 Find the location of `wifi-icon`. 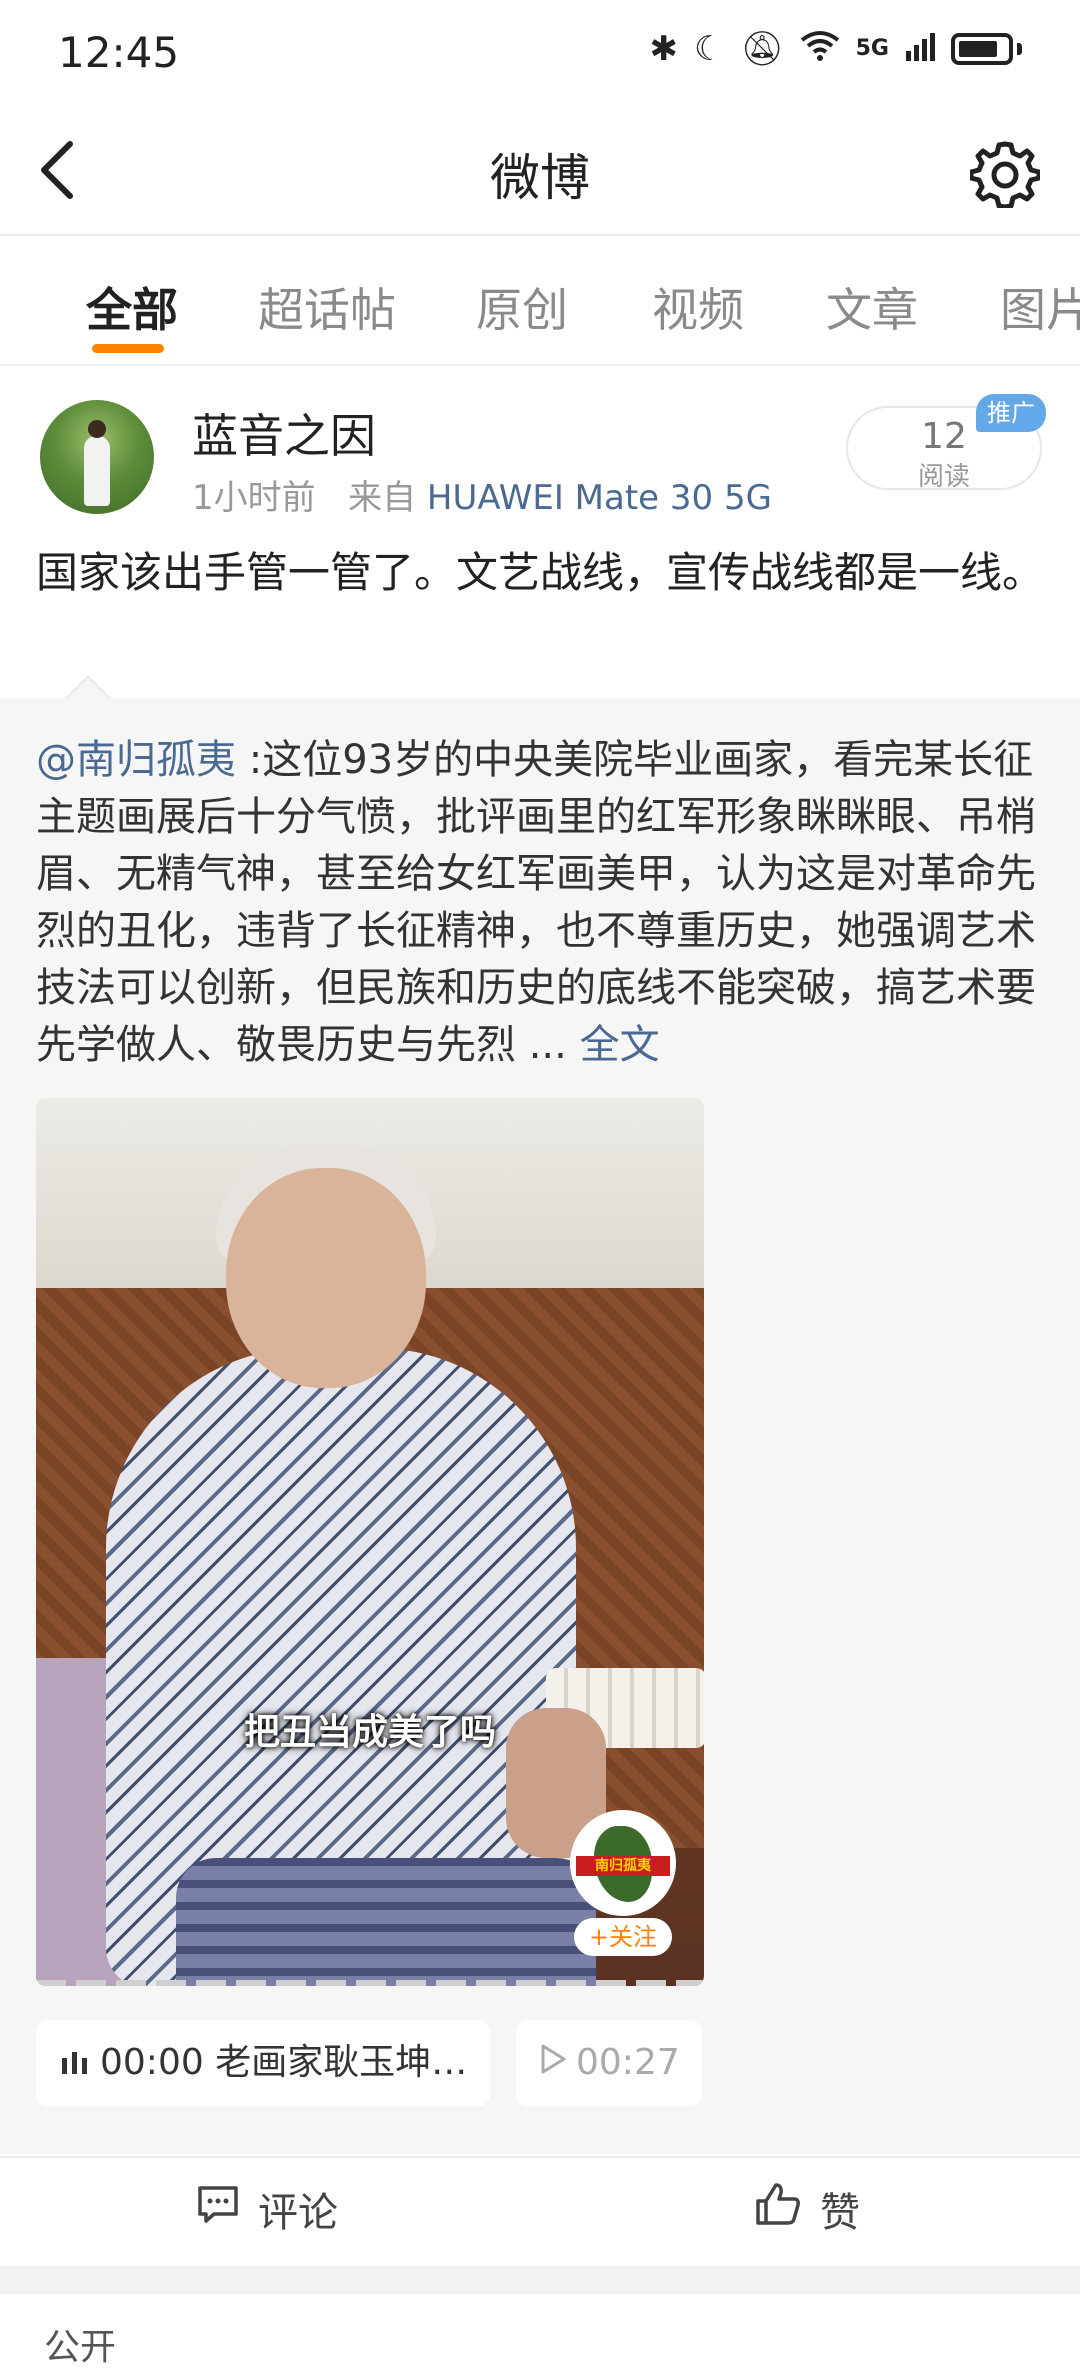

wifi-icon is located at coordinates (820, 49).